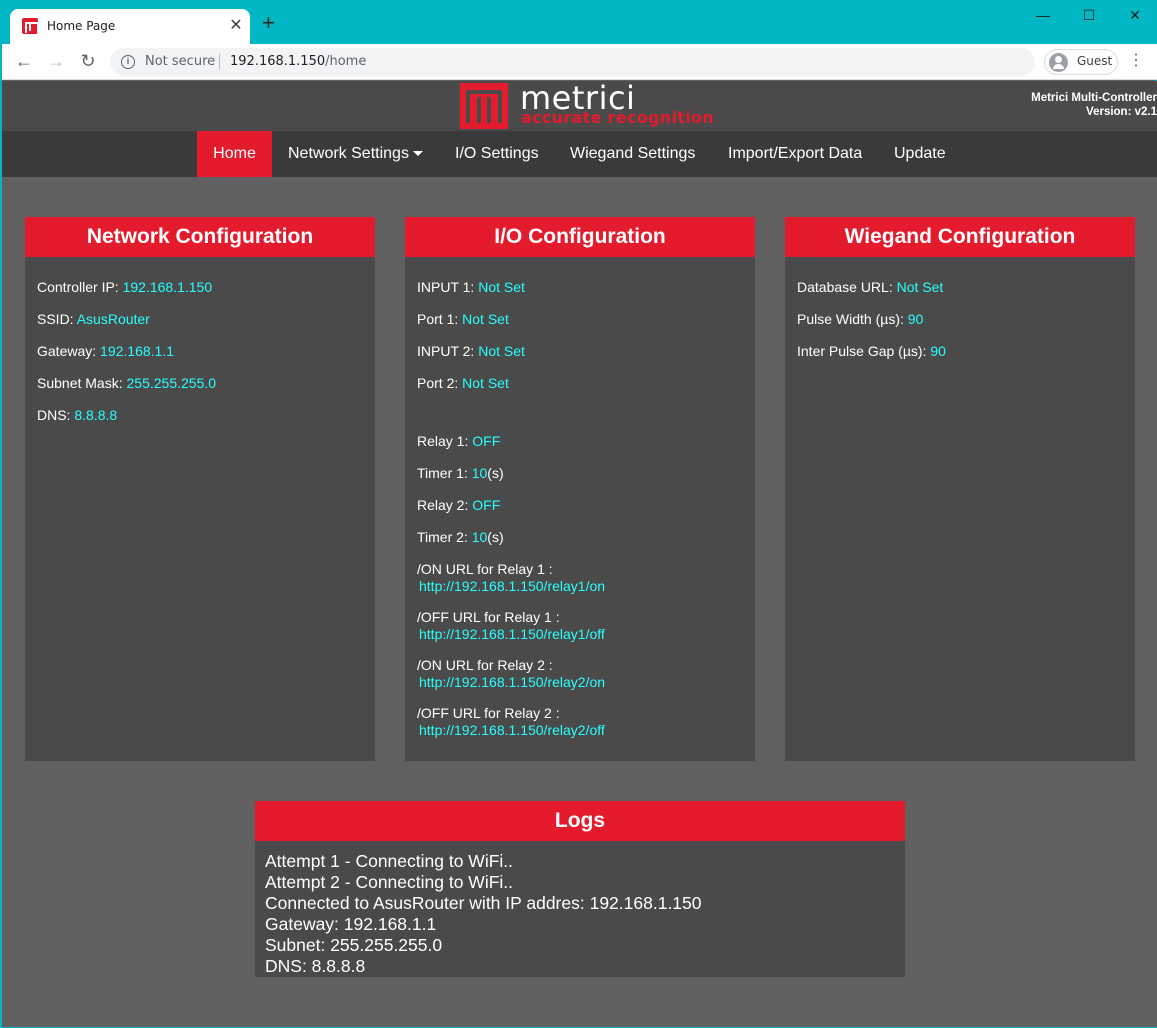 This screenshot has width=1157, height=1028. What do you see at coordinates (497, 154) in the screenshot?
I see `nav-io-settings: I/O Settings` at bounding box center [497, 154].